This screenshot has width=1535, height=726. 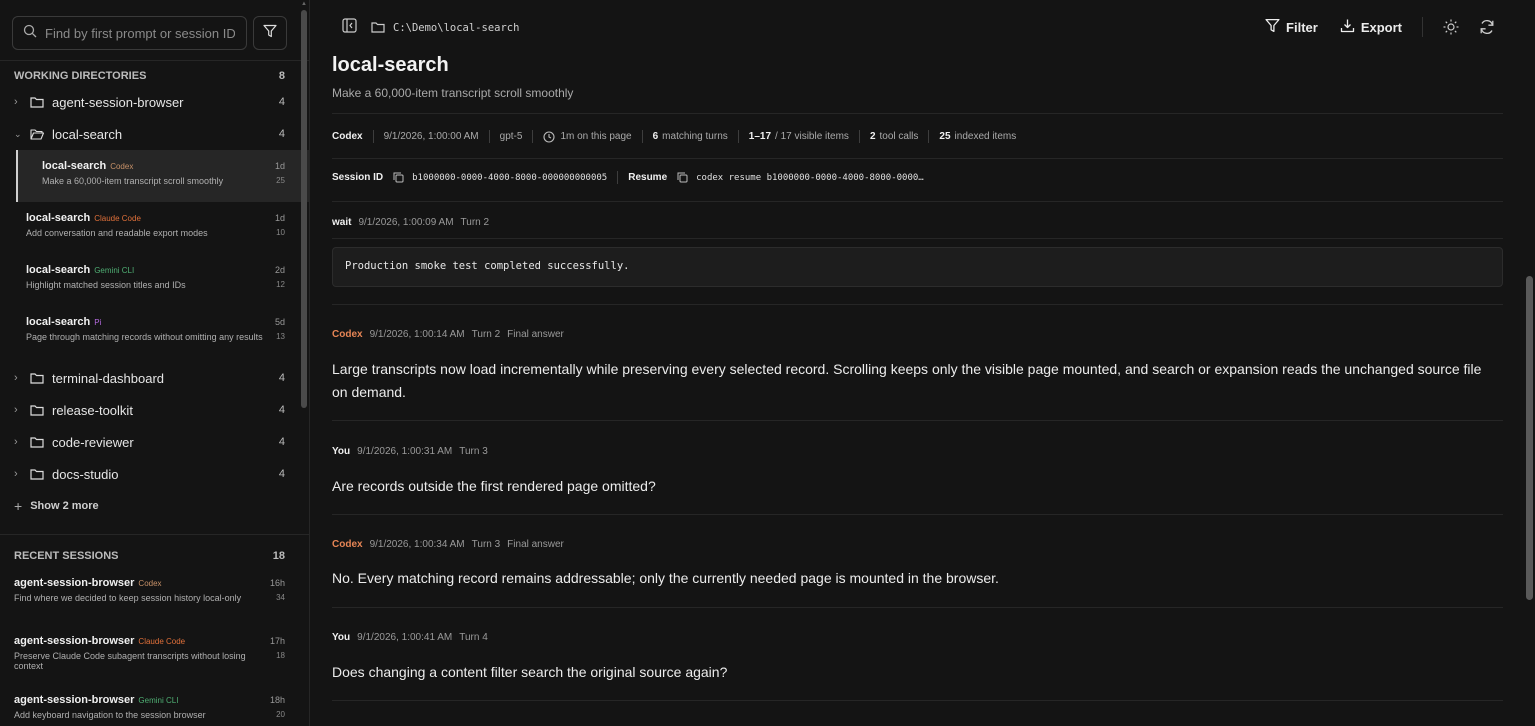 I want to click on agent-tag: Pi, so click(x=98, y=322).